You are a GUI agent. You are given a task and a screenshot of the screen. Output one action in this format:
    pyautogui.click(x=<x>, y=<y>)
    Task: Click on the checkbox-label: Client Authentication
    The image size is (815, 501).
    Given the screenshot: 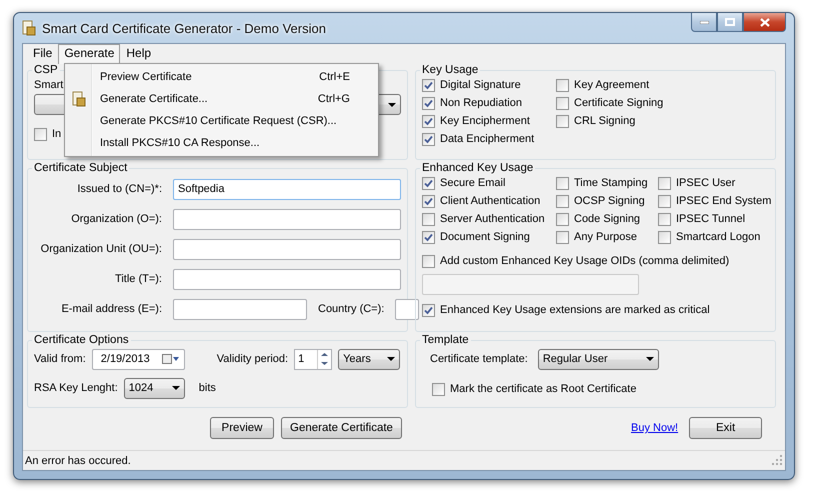 What is the action you would take?
    pyautogui.click(x=490, y=201)
    